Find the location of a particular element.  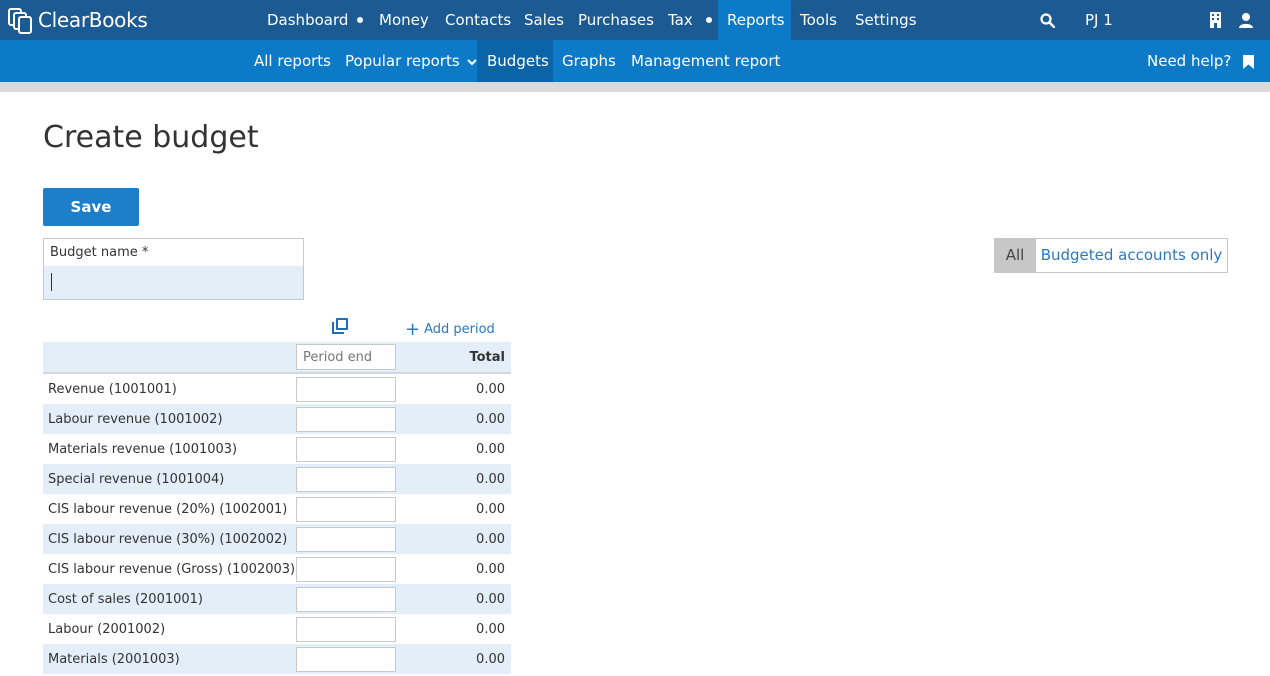

text-cursor is located at coordinates (51, 282).